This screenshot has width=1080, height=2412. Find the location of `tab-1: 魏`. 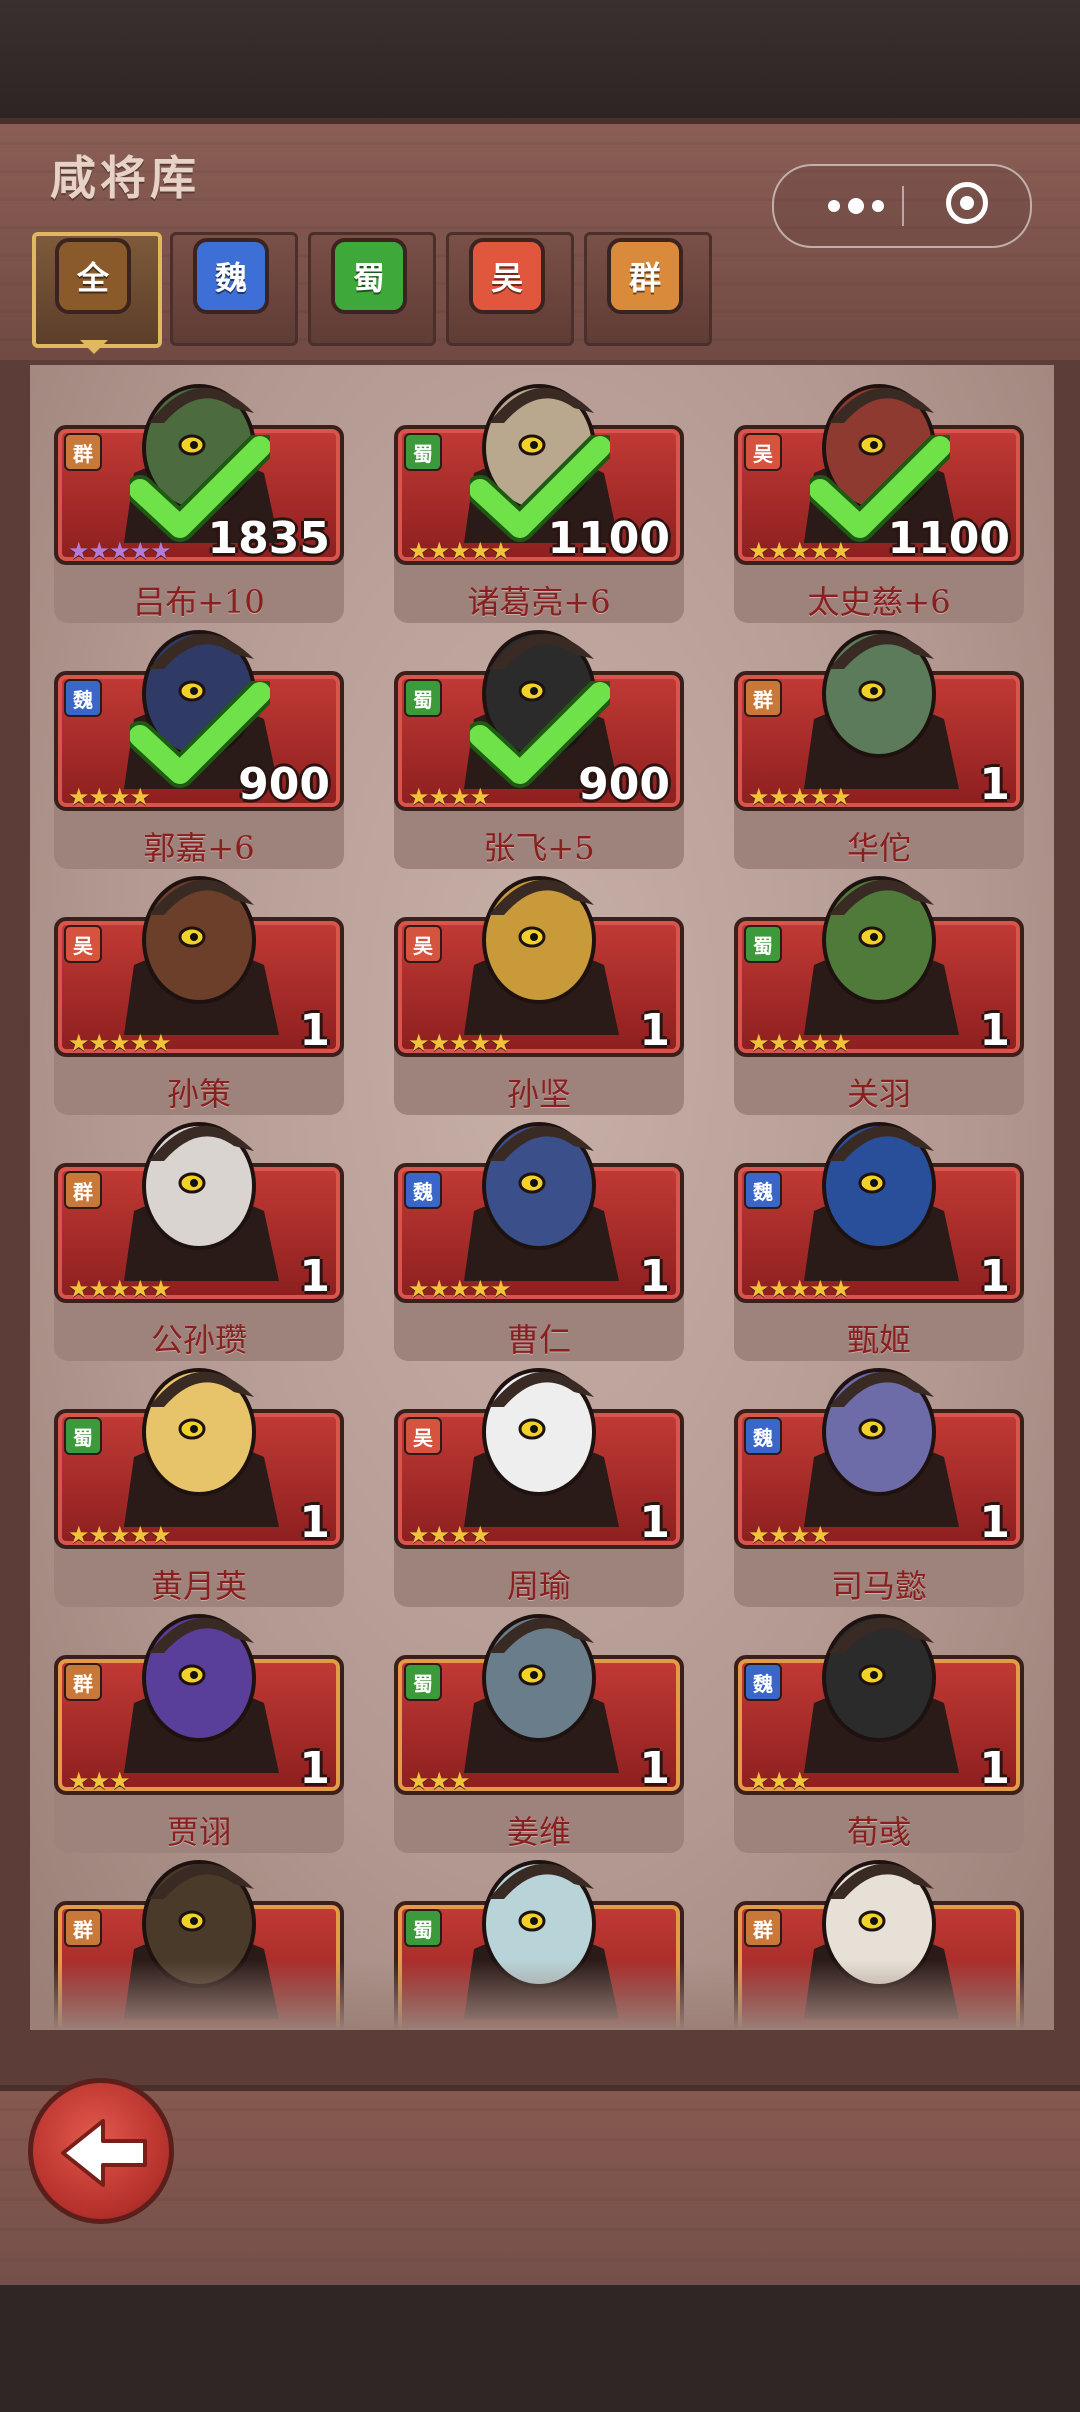

tab-1: 魏 is located at coordinates (229, 292).